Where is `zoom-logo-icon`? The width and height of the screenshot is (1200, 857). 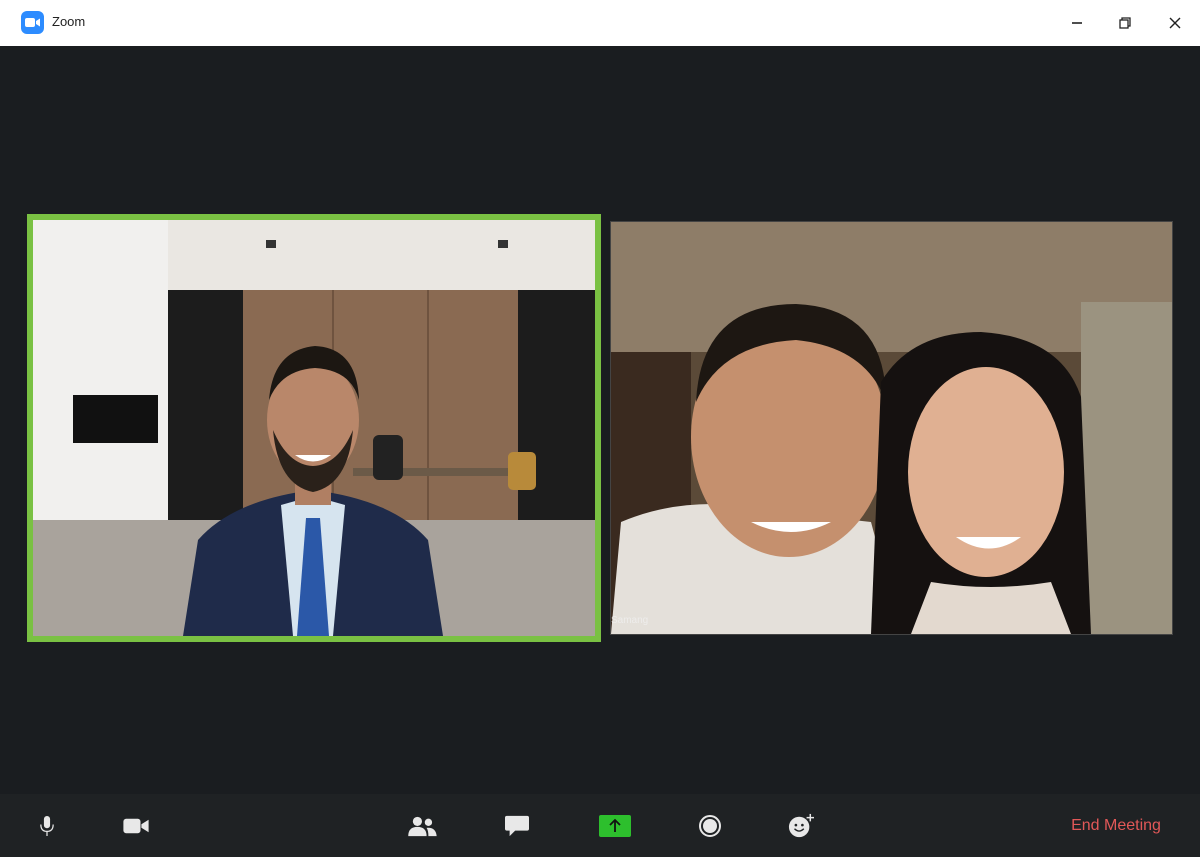 zoom-logo-icon is located at coordinates (32, 22).